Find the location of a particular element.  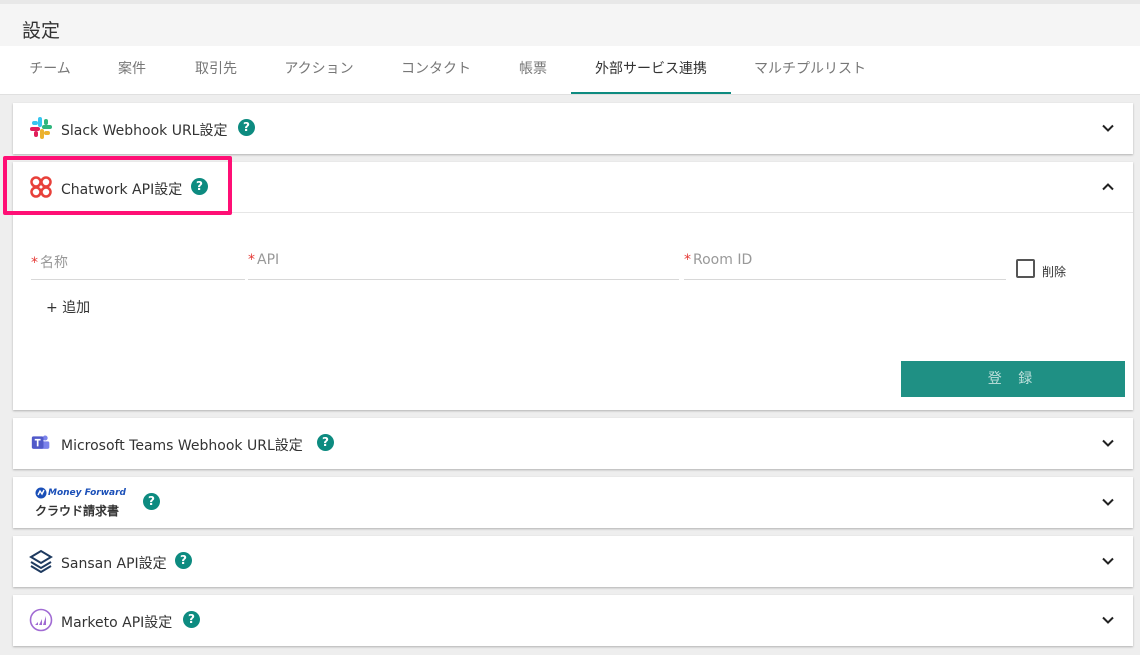

slack-panel-label: Slack Webhook URL設定 is located at coordinates (144, 131).